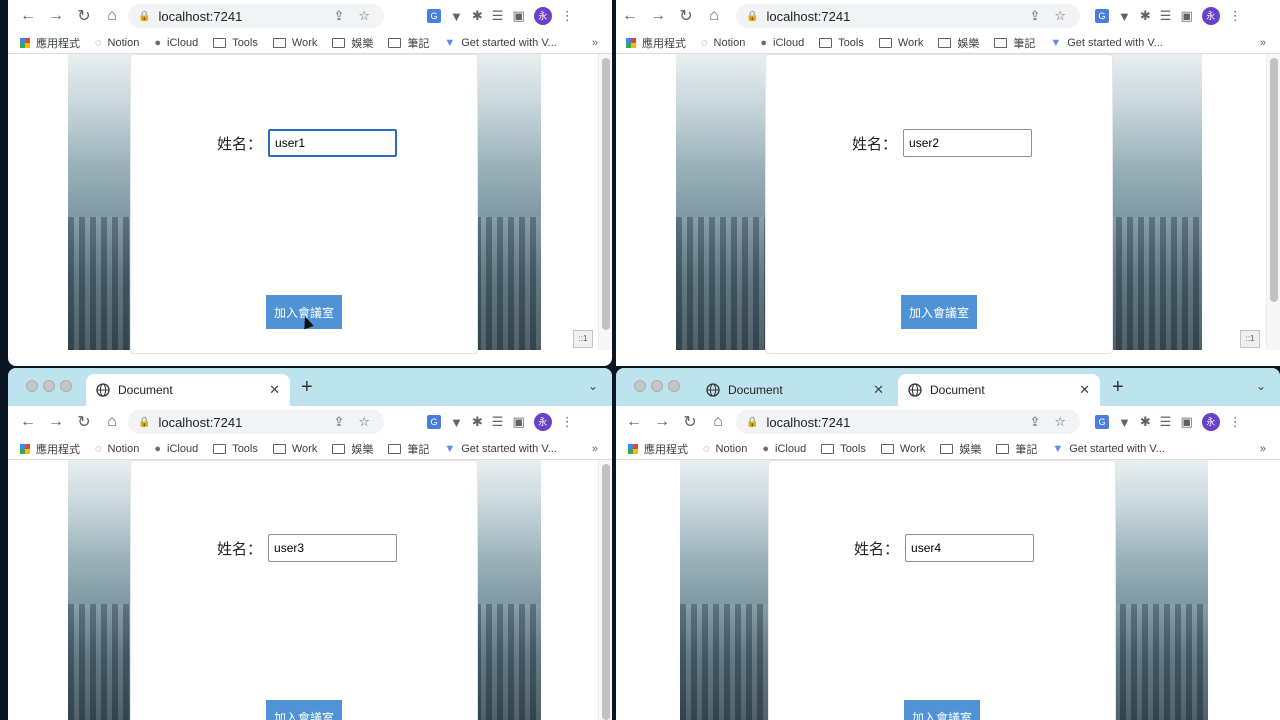 This screenshot has width=1280, height=720. I want to click on close-window-button, so click(32, 386).